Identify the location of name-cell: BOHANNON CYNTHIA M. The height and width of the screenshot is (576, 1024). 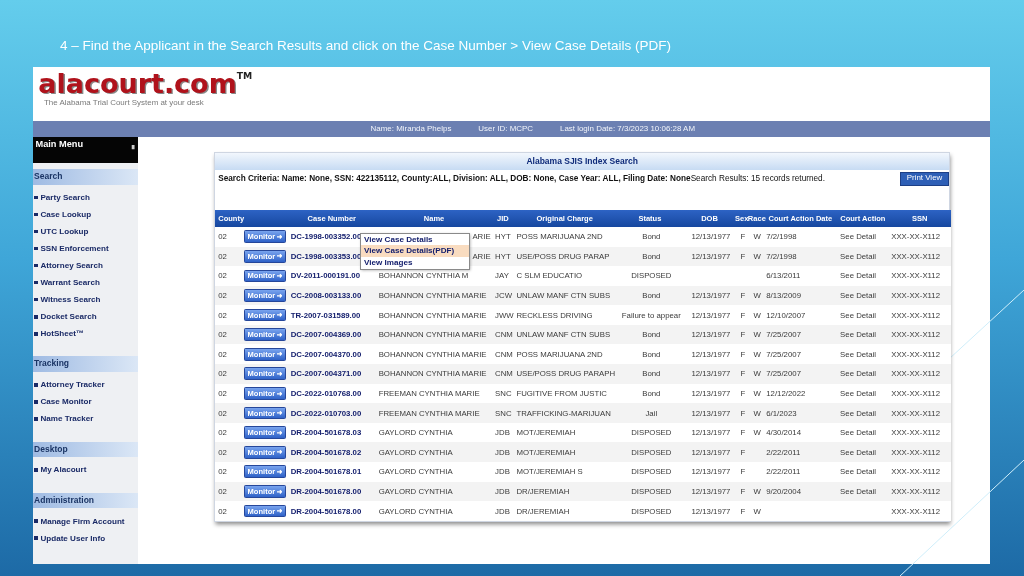
(423, 276).